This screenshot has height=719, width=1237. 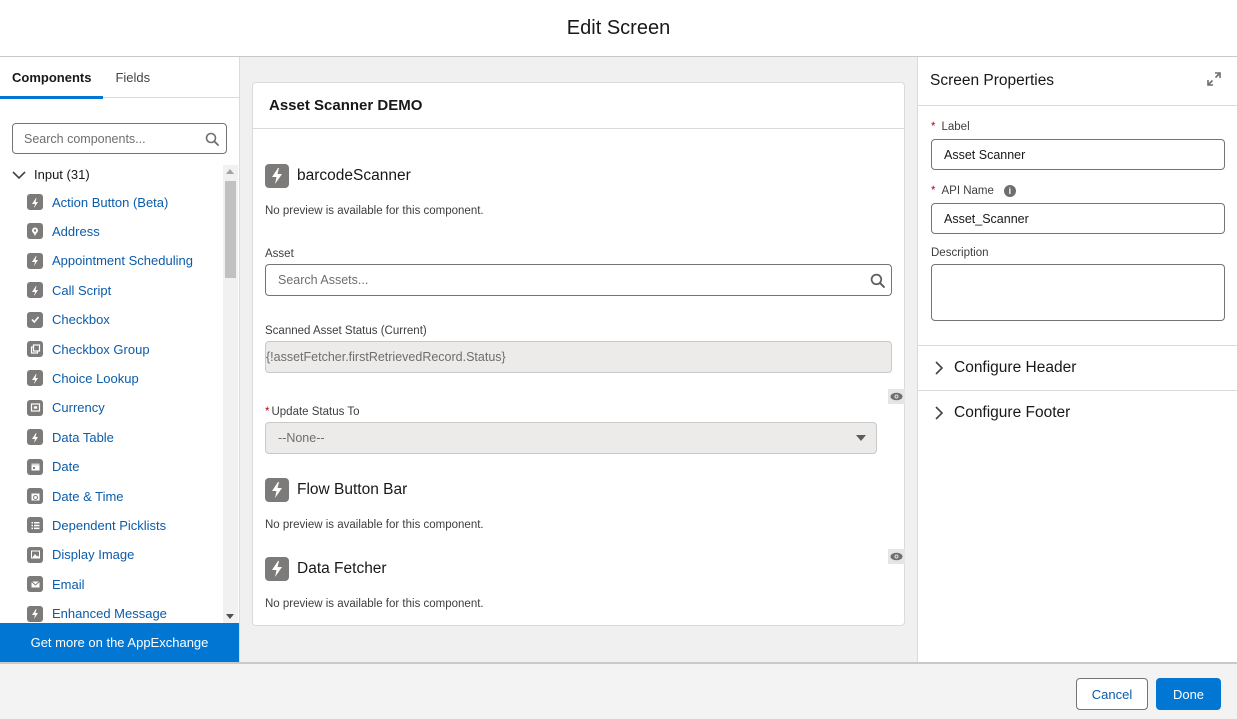 What do you see at coordinates (973, 191) in the screenshot?
I see `api-name-label: * API Name i` at bounding box center [973, 191].